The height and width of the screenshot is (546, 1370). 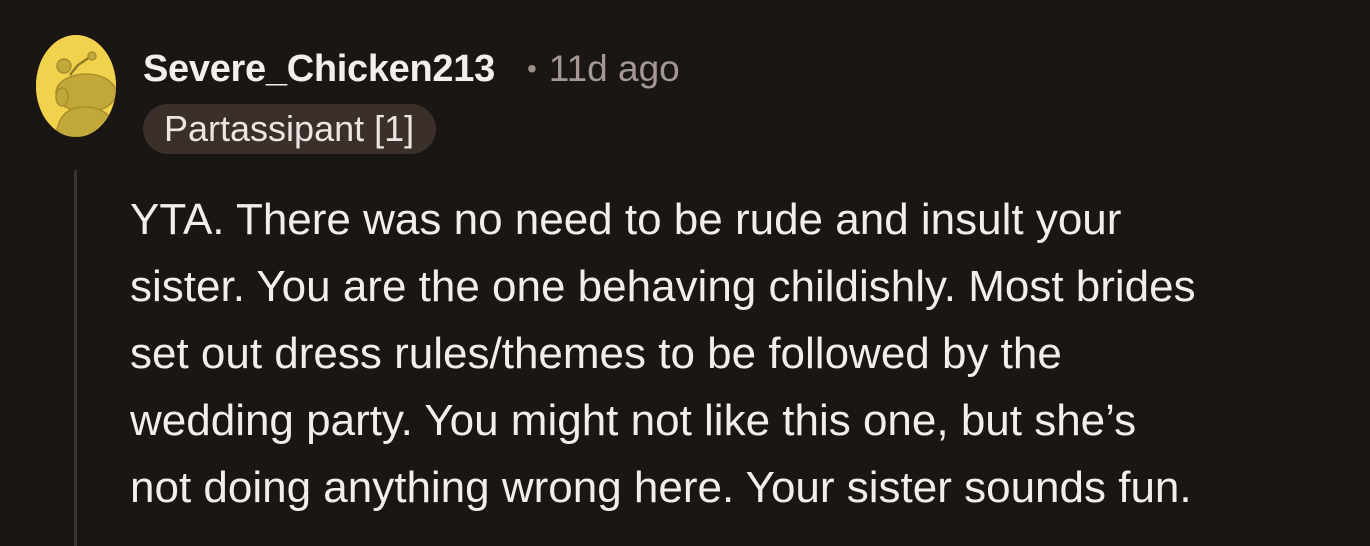 I want to click on timestamp: 11d ago, so click(x=614, y=69).